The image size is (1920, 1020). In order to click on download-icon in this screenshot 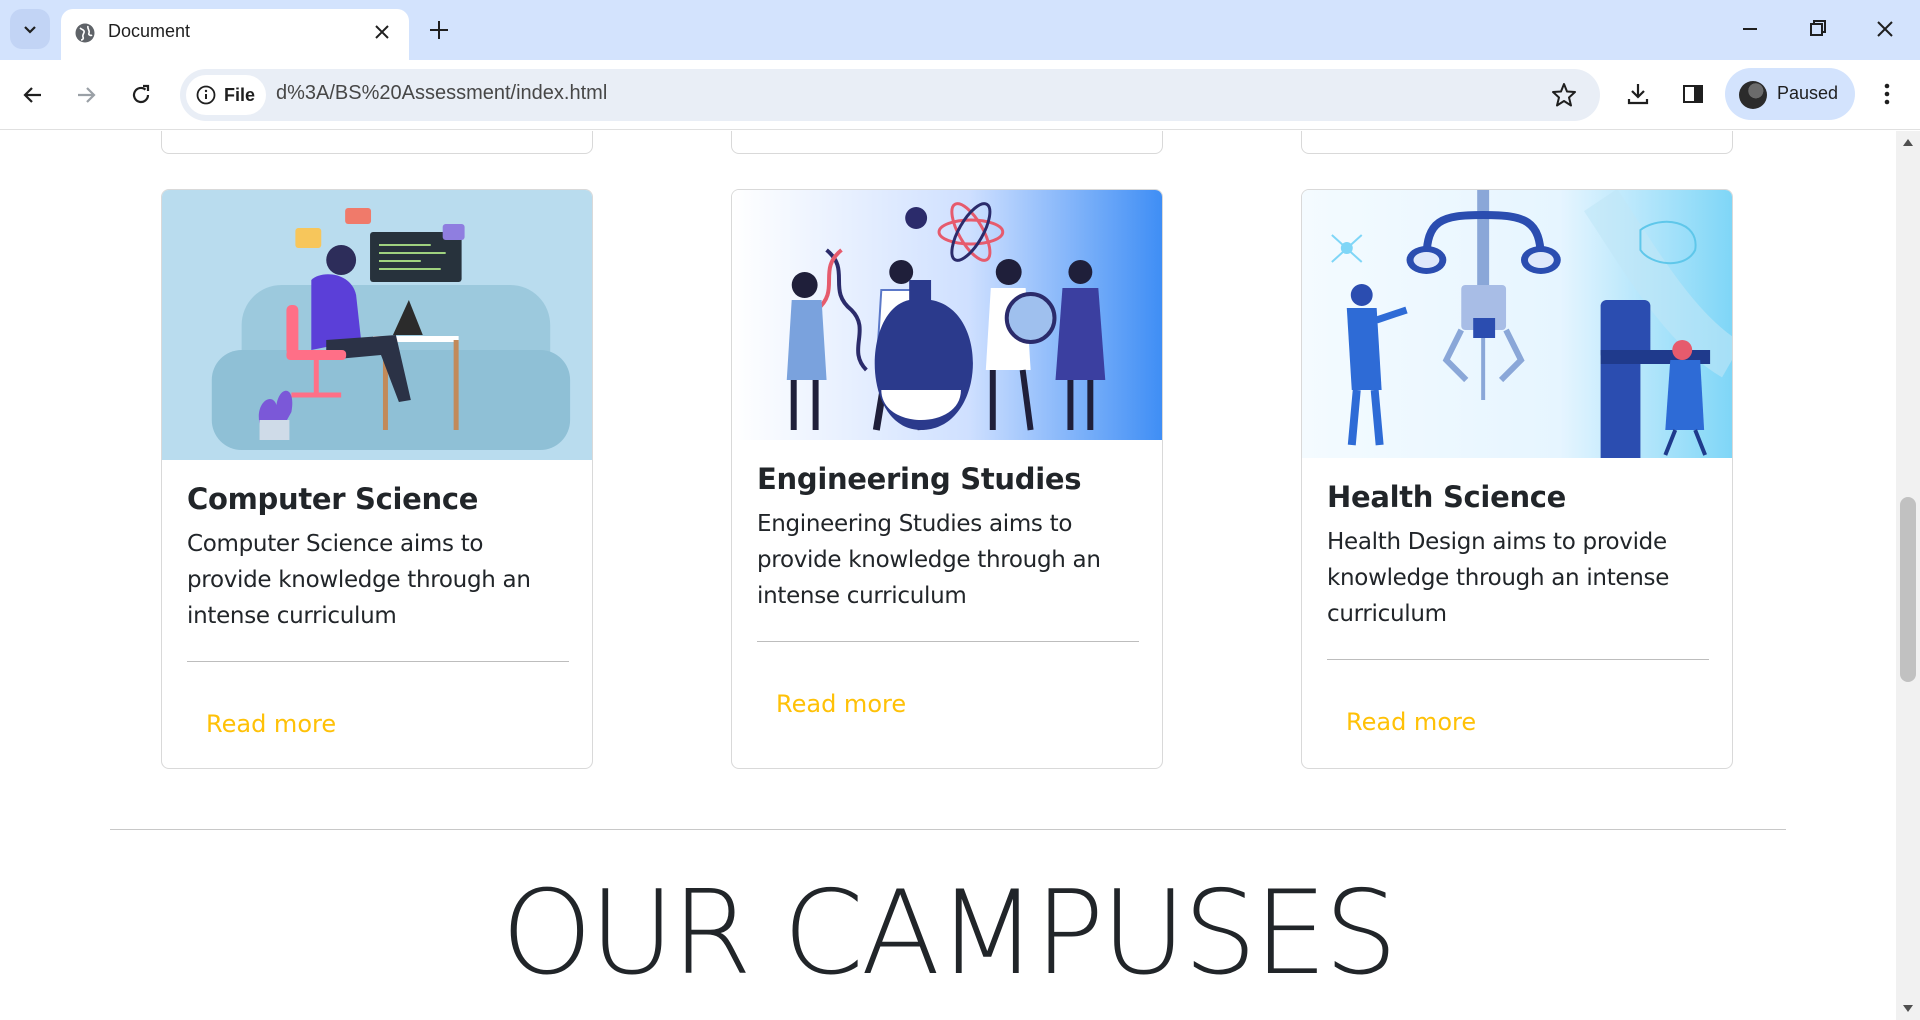, I will do `click(1638, 94)`.